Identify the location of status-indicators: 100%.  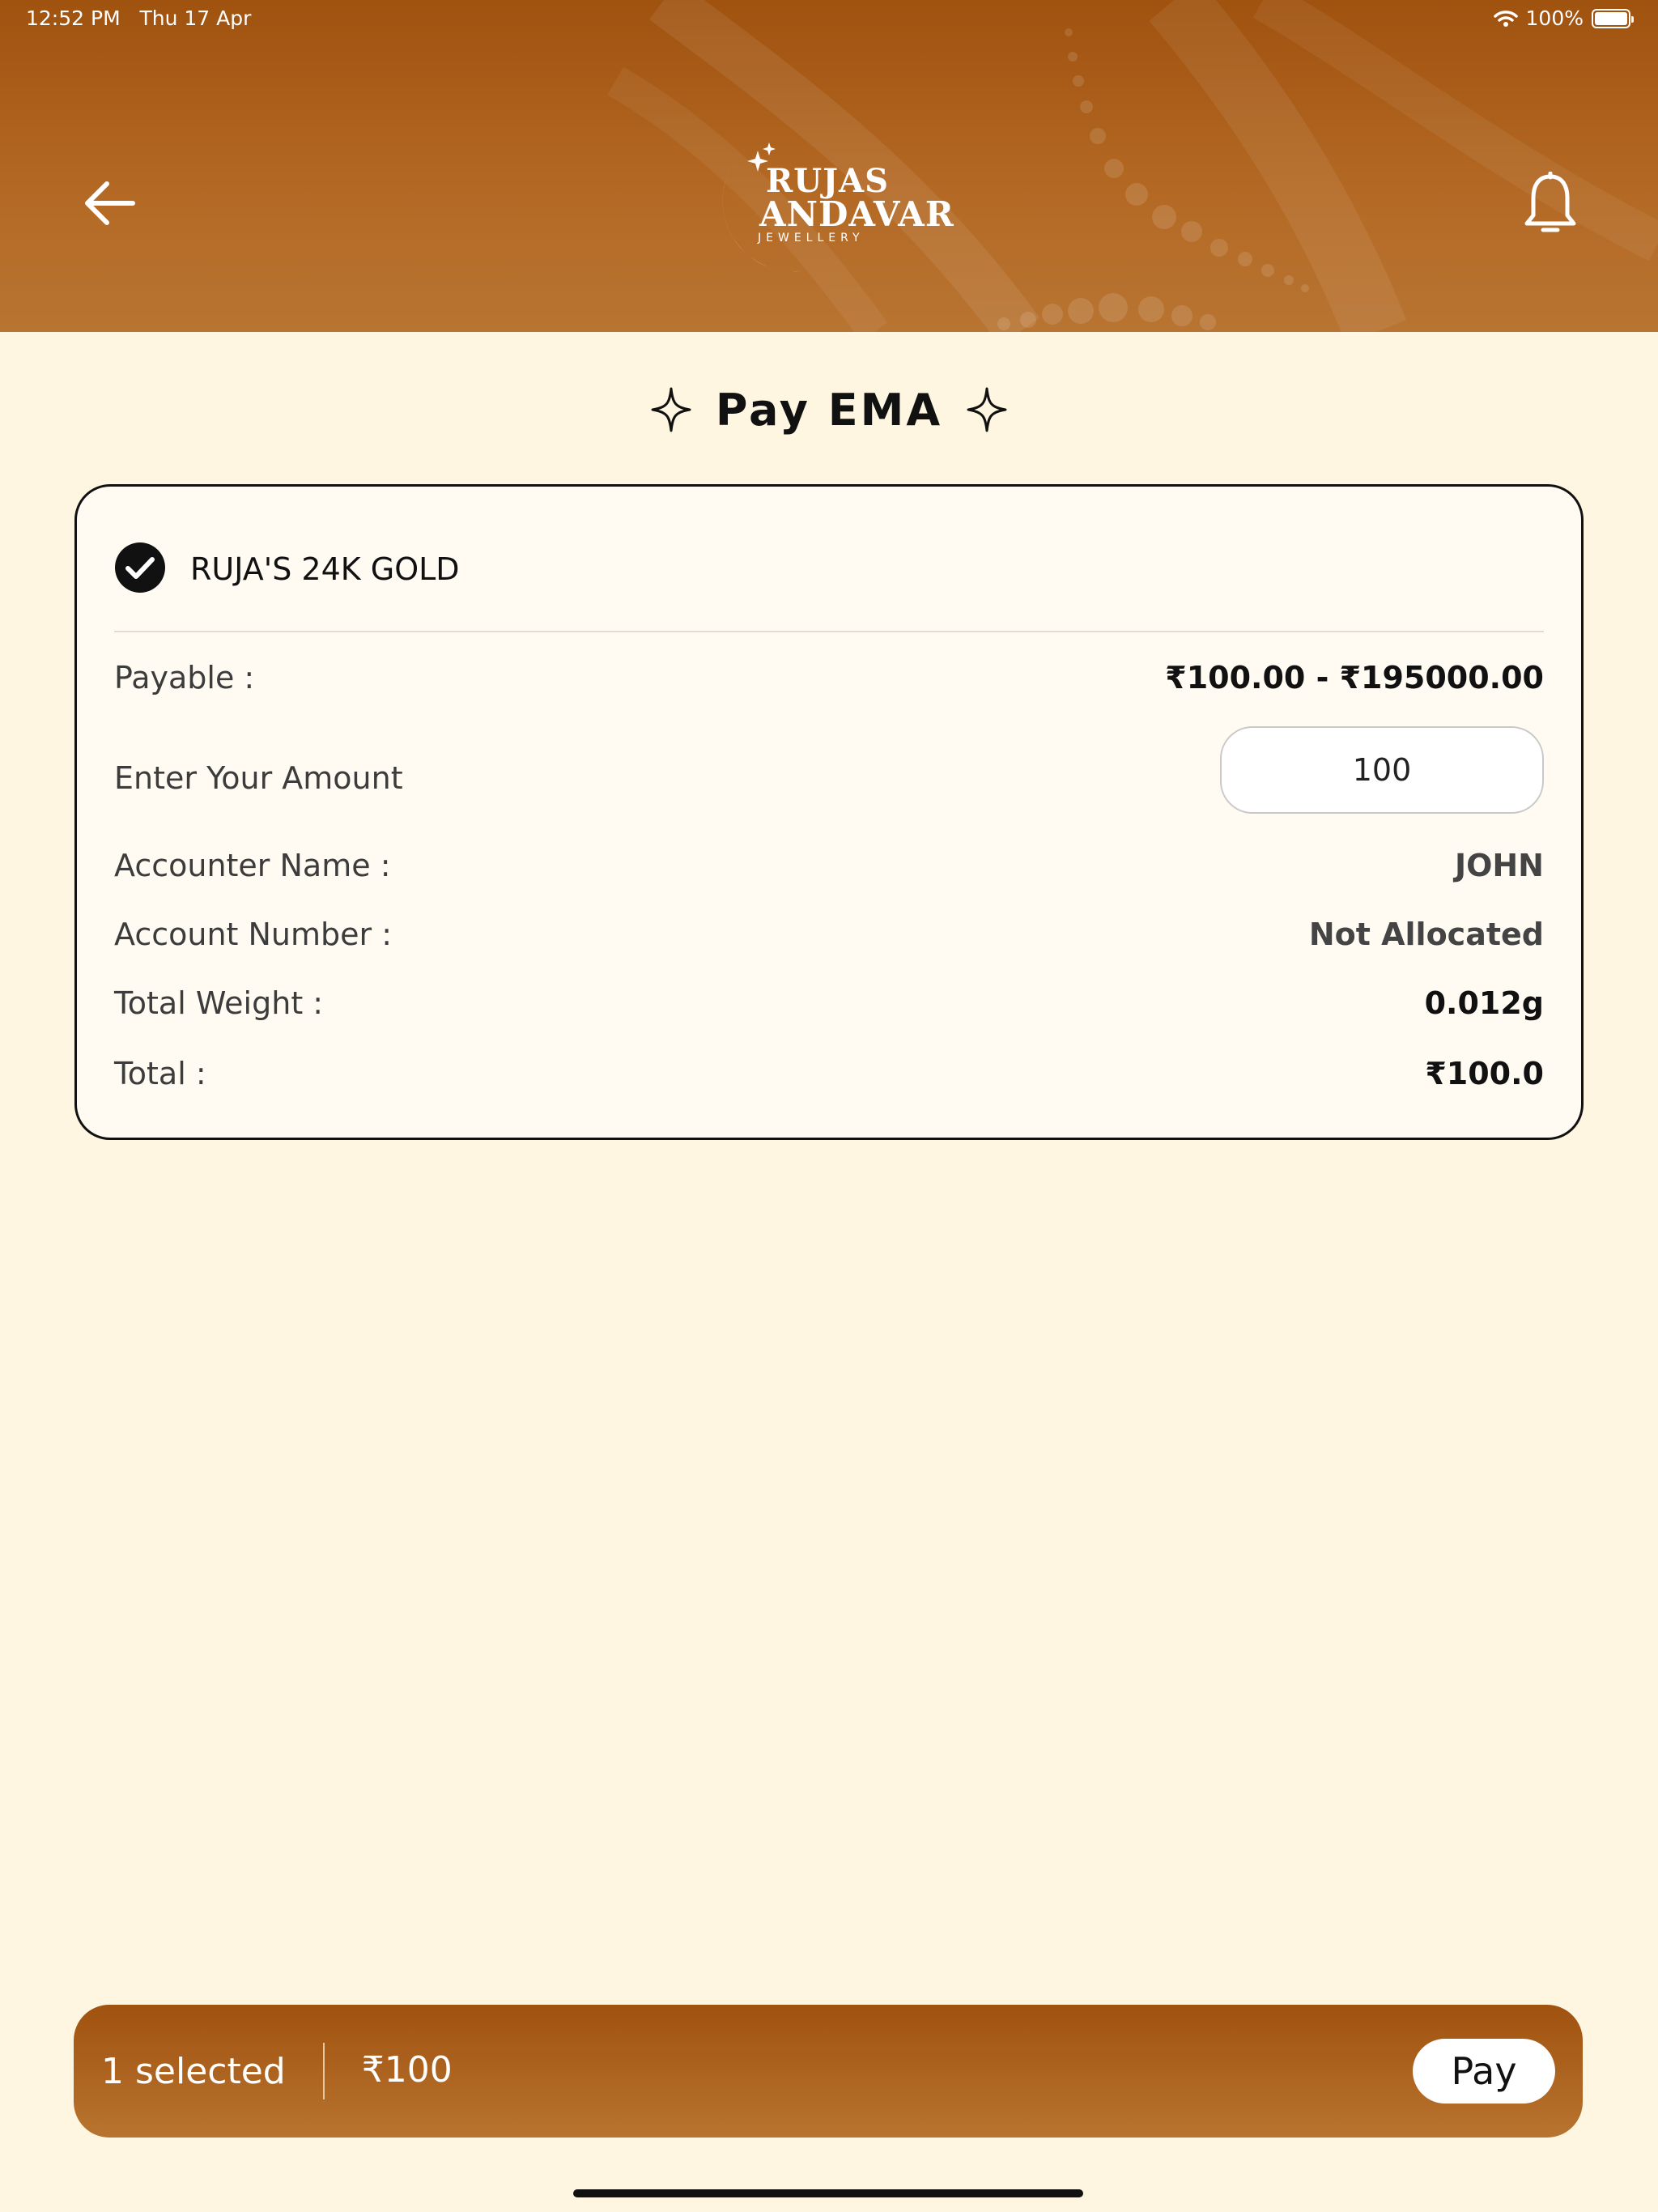
(1563, 18).